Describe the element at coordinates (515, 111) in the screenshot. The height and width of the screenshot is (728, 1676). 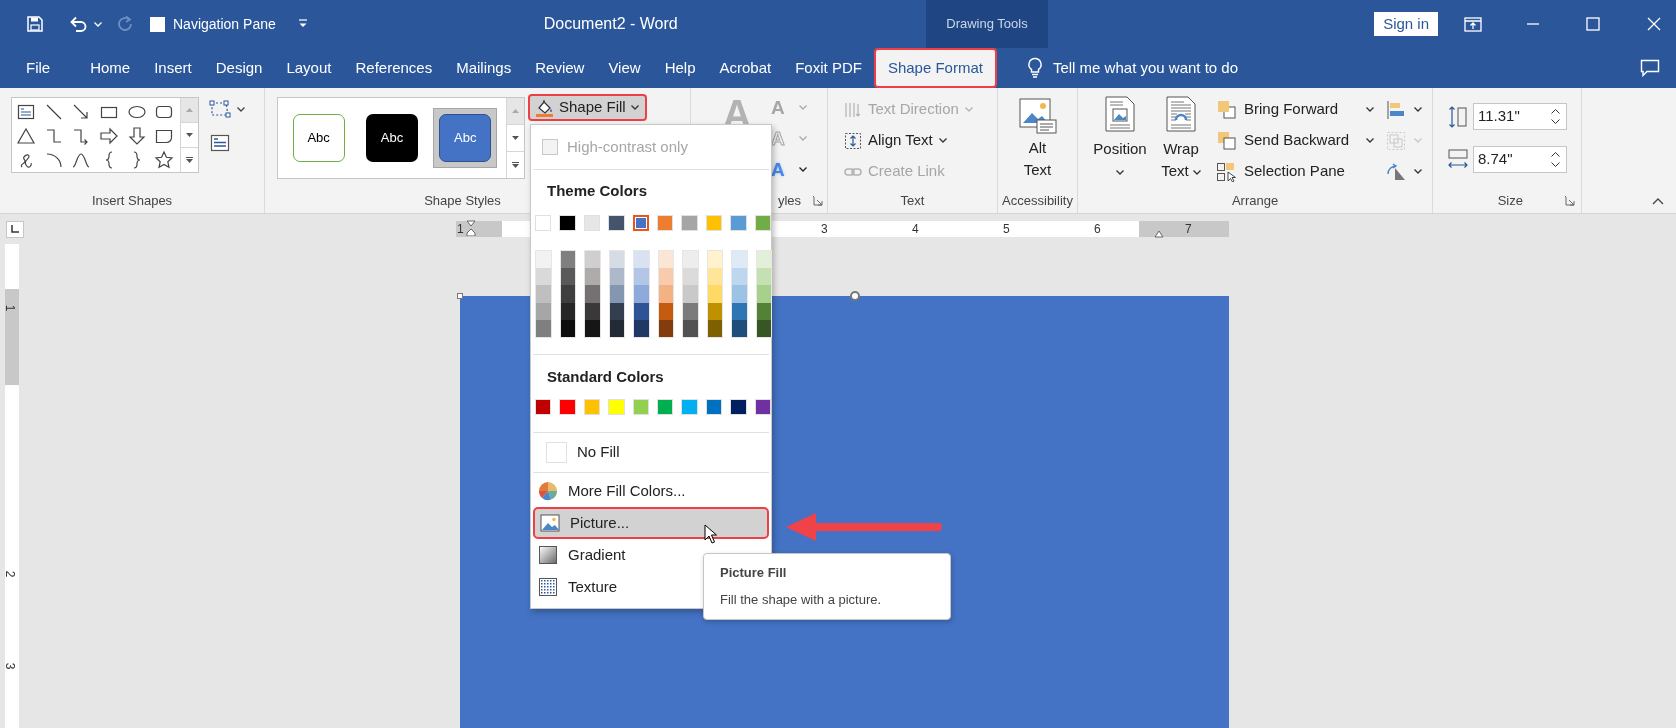
I see `triangle-up-icon` at that location.